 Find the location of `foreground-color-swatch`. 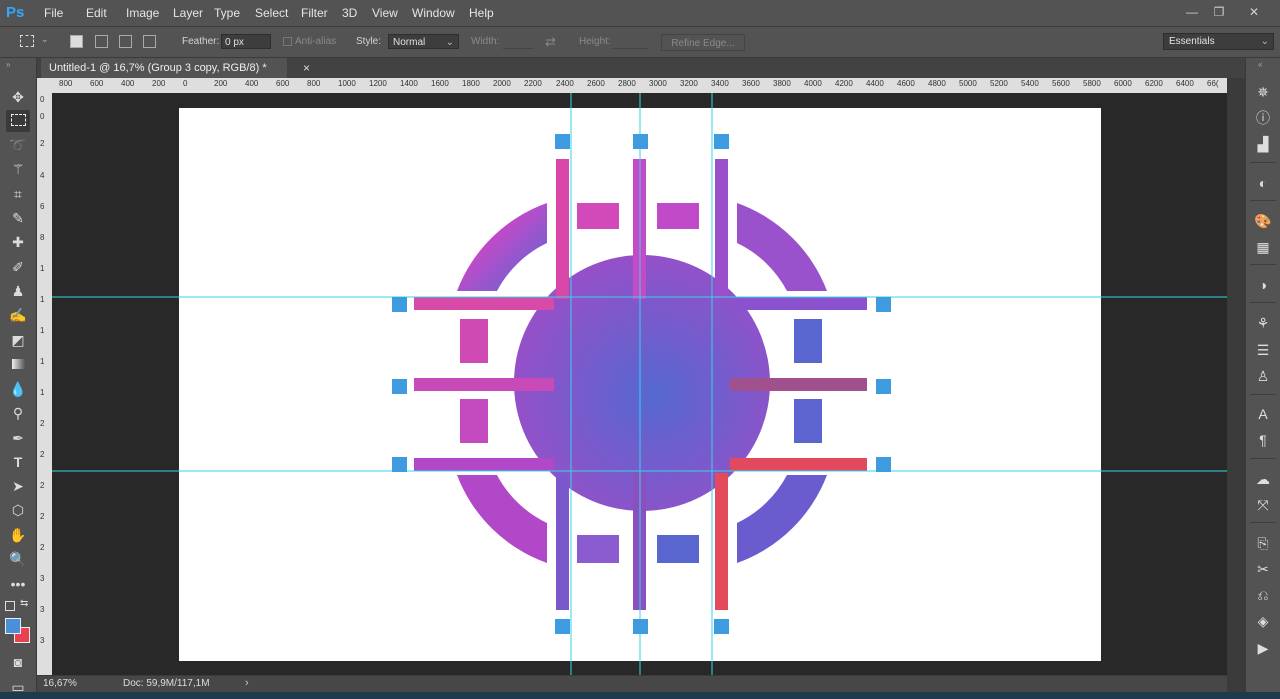

foreground-color-swatch is located at coordinates (13, 626).